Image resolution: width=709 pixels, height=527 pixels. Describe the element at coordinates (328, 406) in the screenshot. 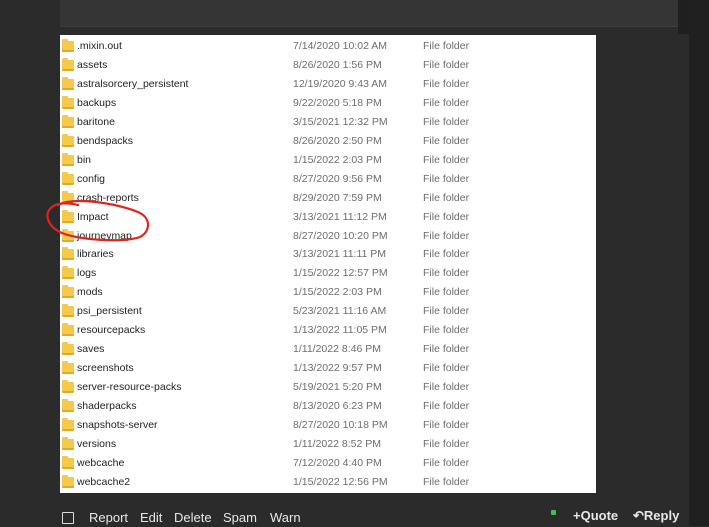

I see `file-row: shaderpacks 8/13/2020 6:23 PM File folder` at that location.